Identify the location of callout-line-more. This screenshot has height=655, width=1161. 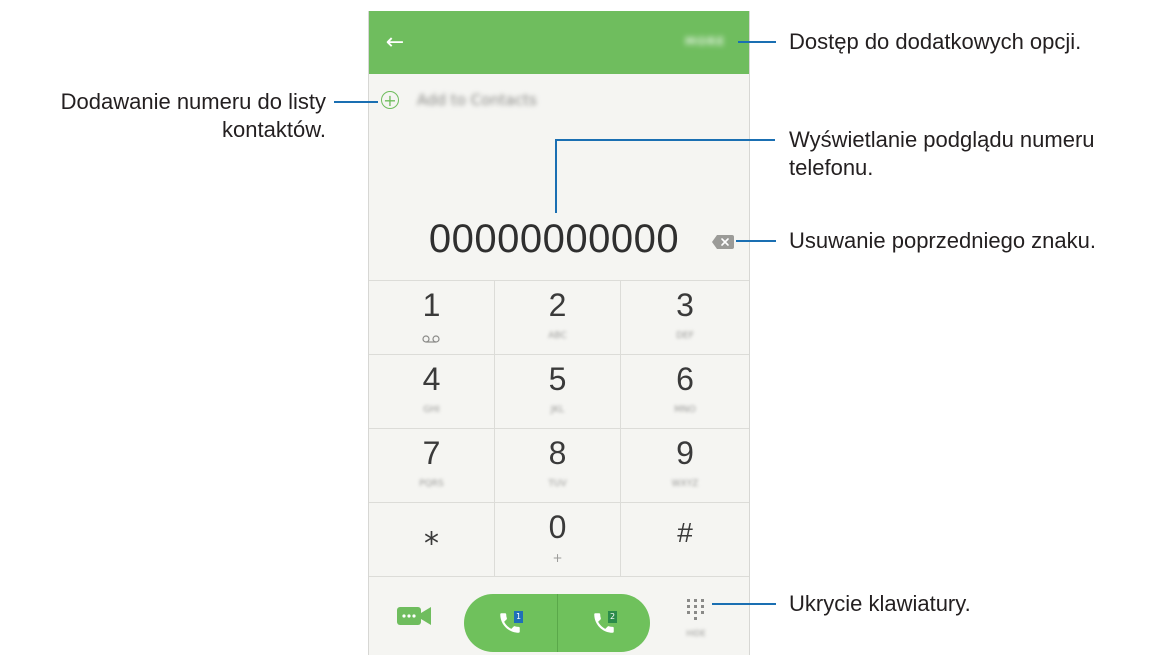
(757, 42).